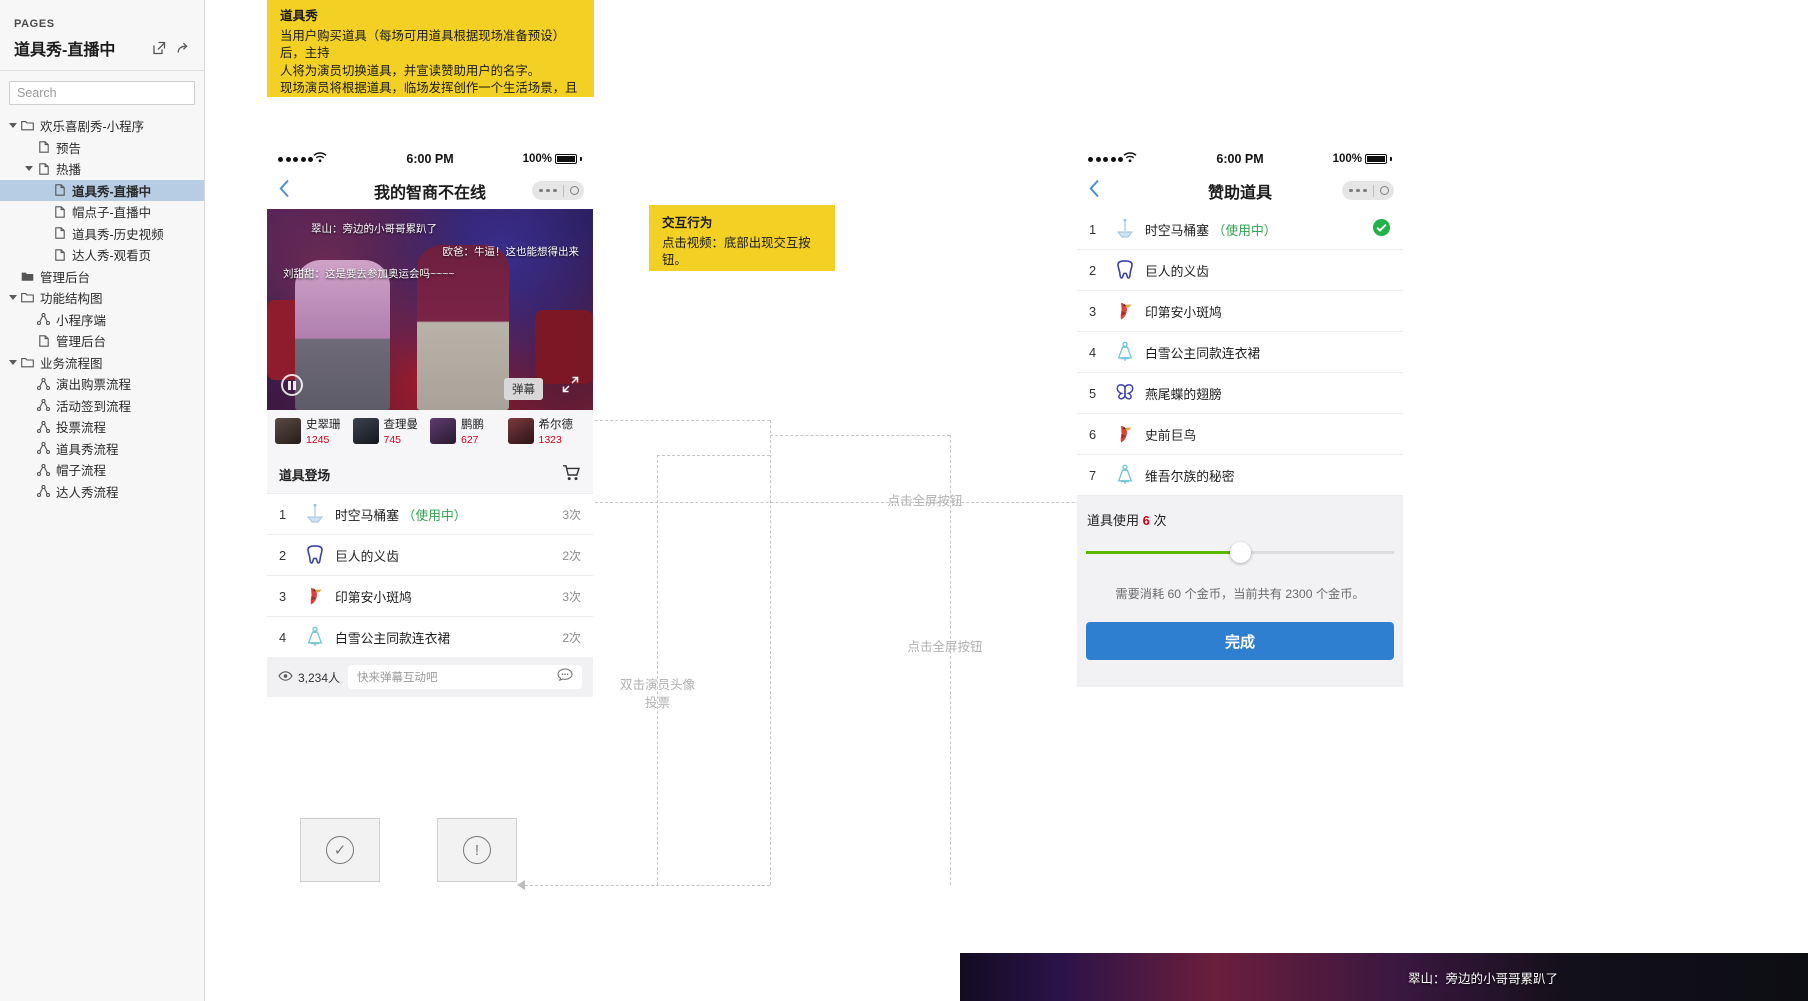  What do you see at coordinates (102, 190) in the screenshot?
I see `sidebar-item-3: 道具秀-直播中` at bounding box center [102, 190].